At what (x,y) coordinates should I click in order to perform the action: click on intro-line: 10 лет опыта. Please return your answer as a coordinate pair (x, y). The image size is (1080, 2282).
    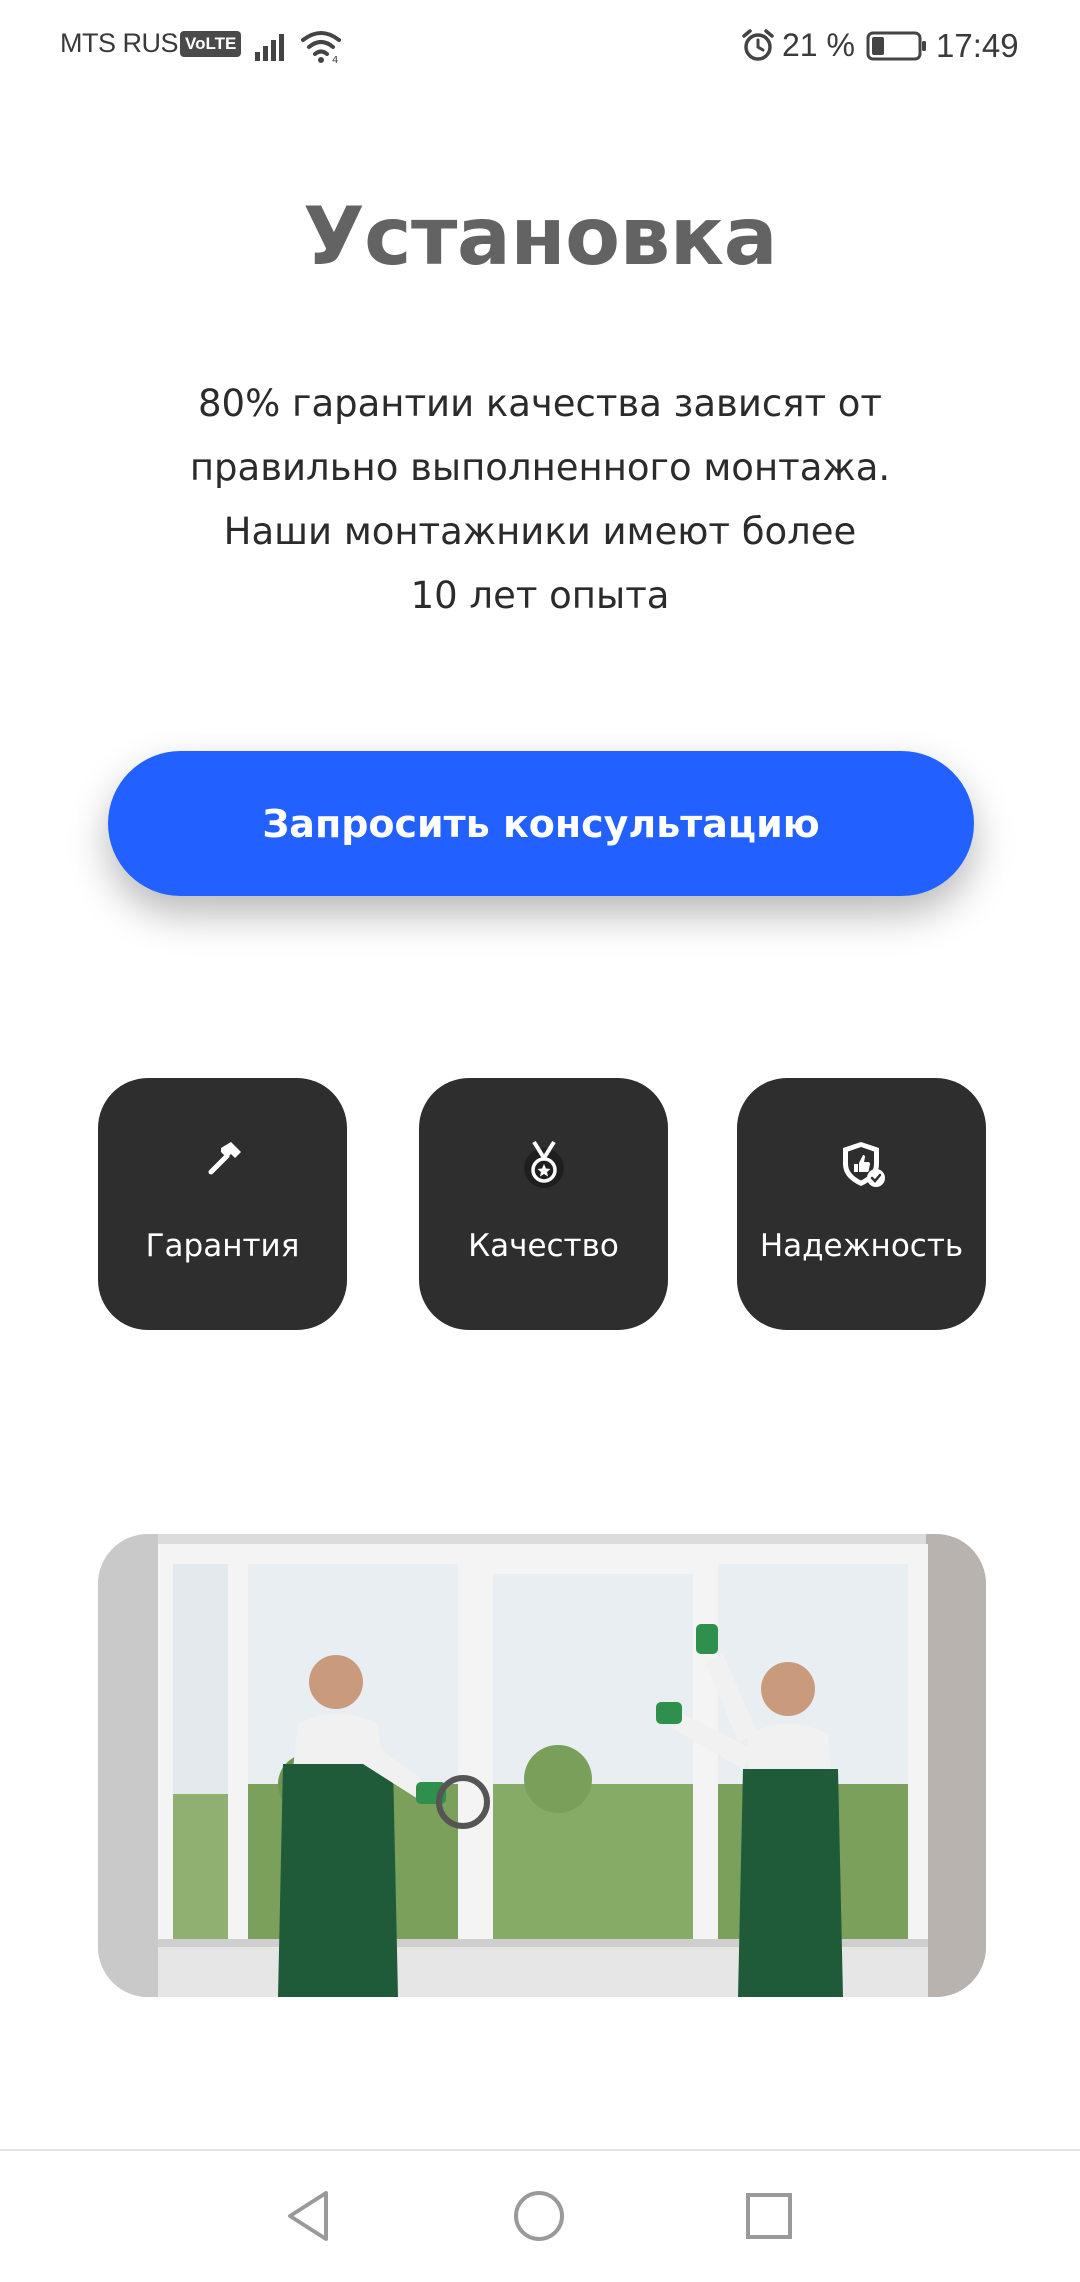
    Looking at the image, I should click on (540, 595).